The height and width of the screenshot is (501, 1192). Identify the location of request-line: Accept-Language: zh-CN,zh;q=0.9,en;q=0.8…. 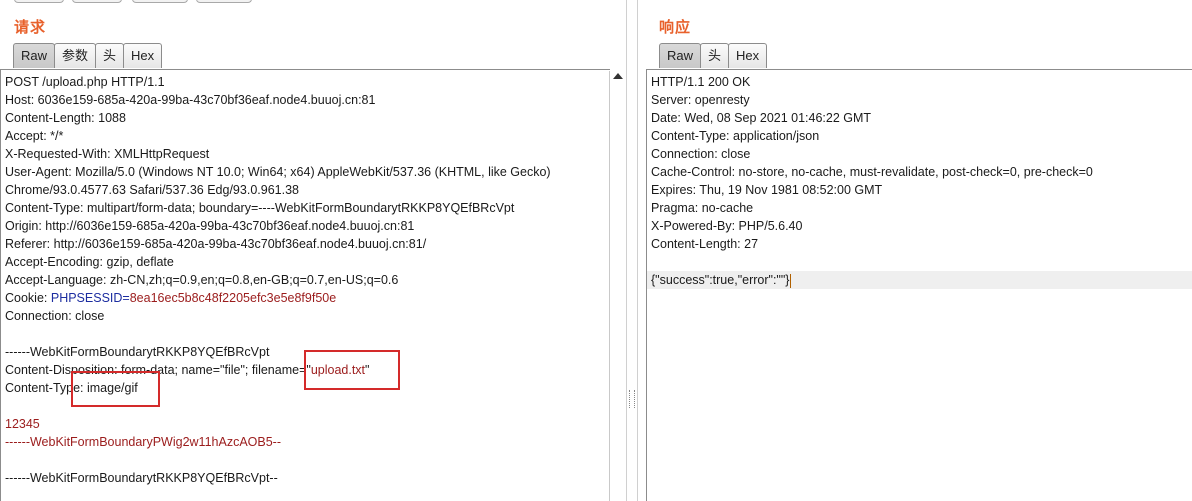
(202, 280).